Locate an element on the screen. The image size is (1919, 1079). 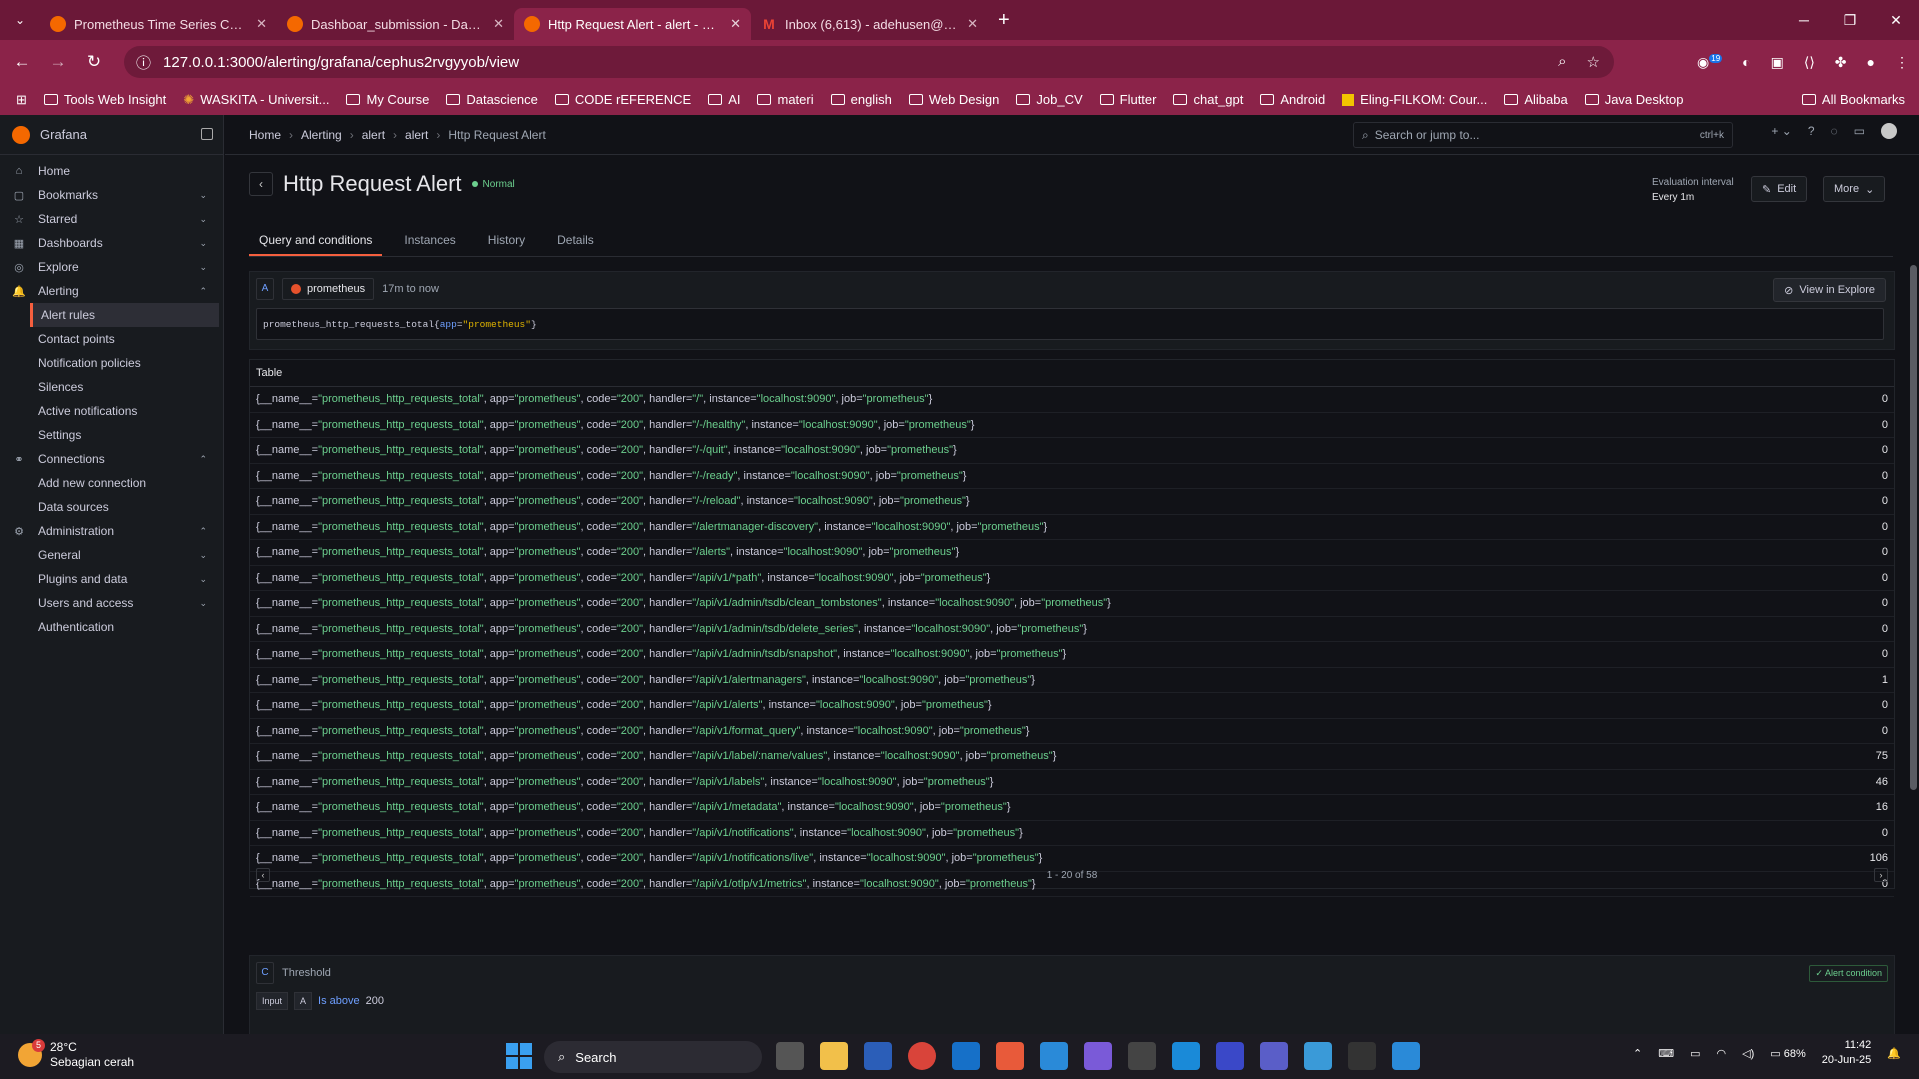
sidebar-item-active-notifications: Active notifications is located at coordinates (109, 411).